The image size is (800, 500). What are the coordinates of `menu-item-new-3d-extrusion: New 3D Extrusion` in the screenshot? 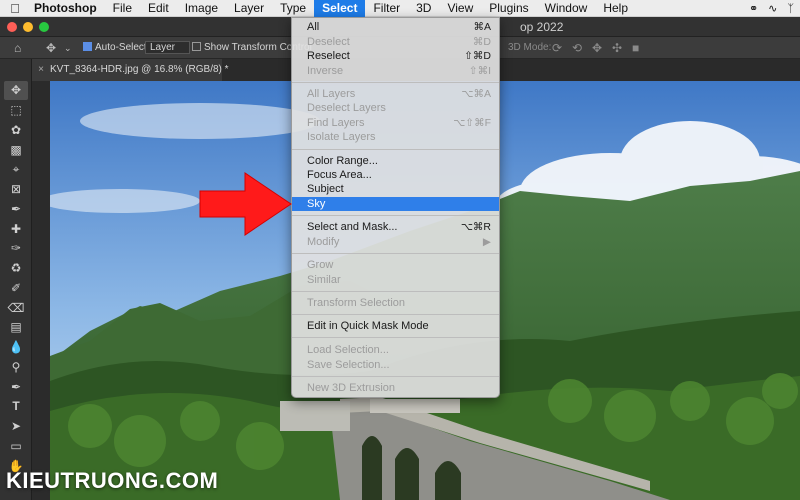 It's located at (351, 388).